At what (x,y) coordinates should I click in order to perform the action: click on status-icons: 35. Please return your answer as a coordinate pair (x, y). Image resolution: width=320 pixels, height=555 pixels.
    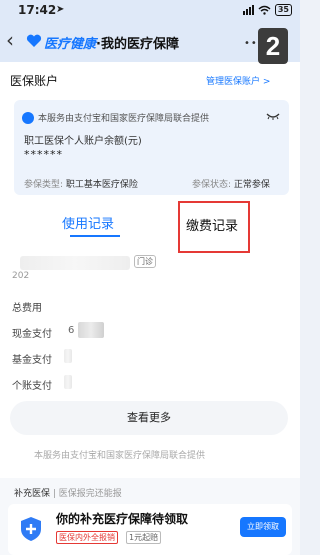
    Looking at the image, I should click on (267, 10).